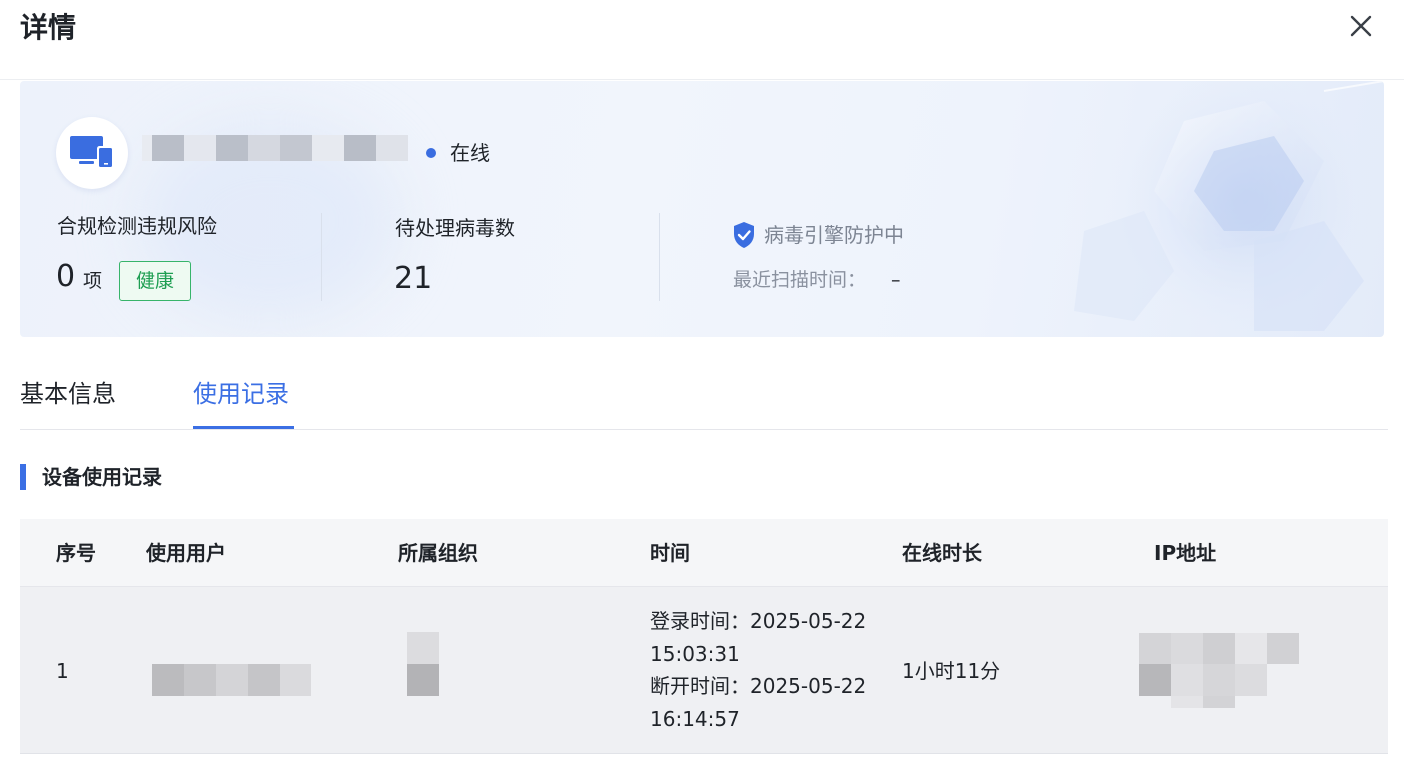  What do you see at coordinates (48, 27) in the screenshot?
I see `dialog-title: 详情` at bounding box center [48, 27].